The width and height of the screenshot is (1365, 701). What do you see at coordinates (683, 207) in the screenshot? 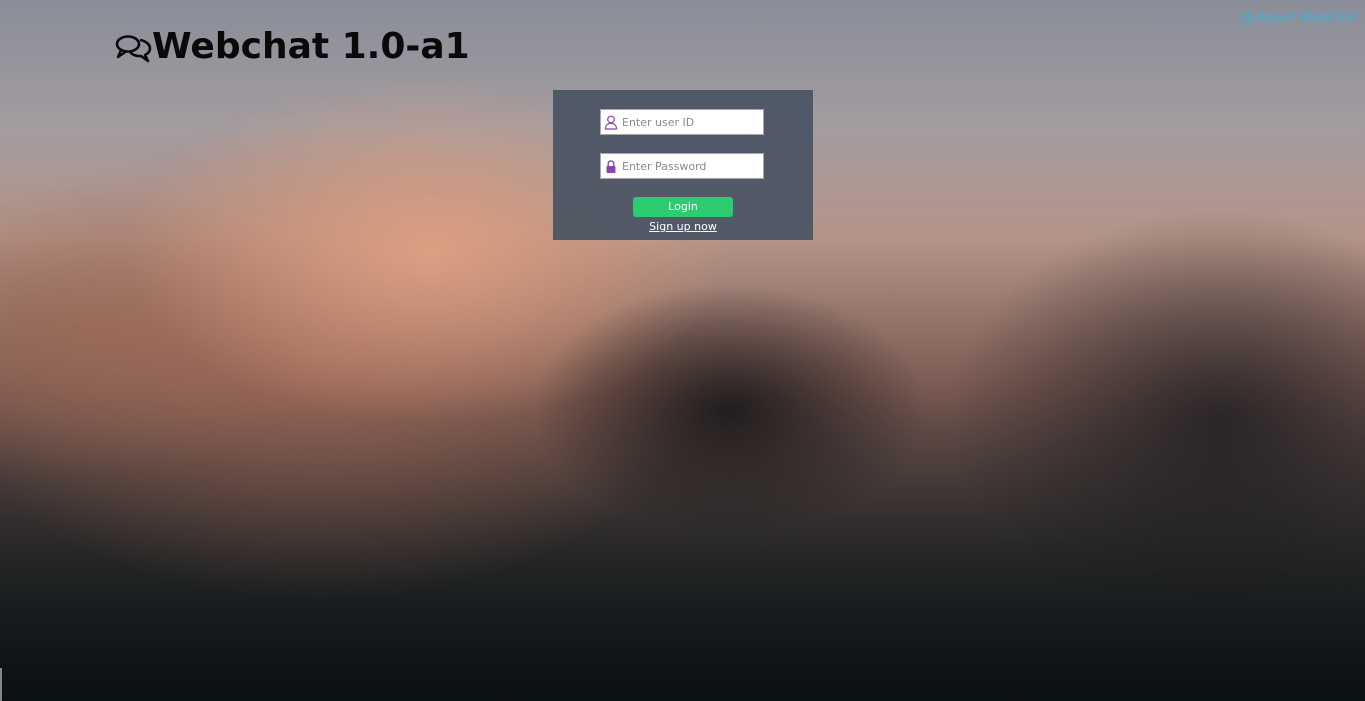
I see `login-button: Login` at bounding box center [683, 207].